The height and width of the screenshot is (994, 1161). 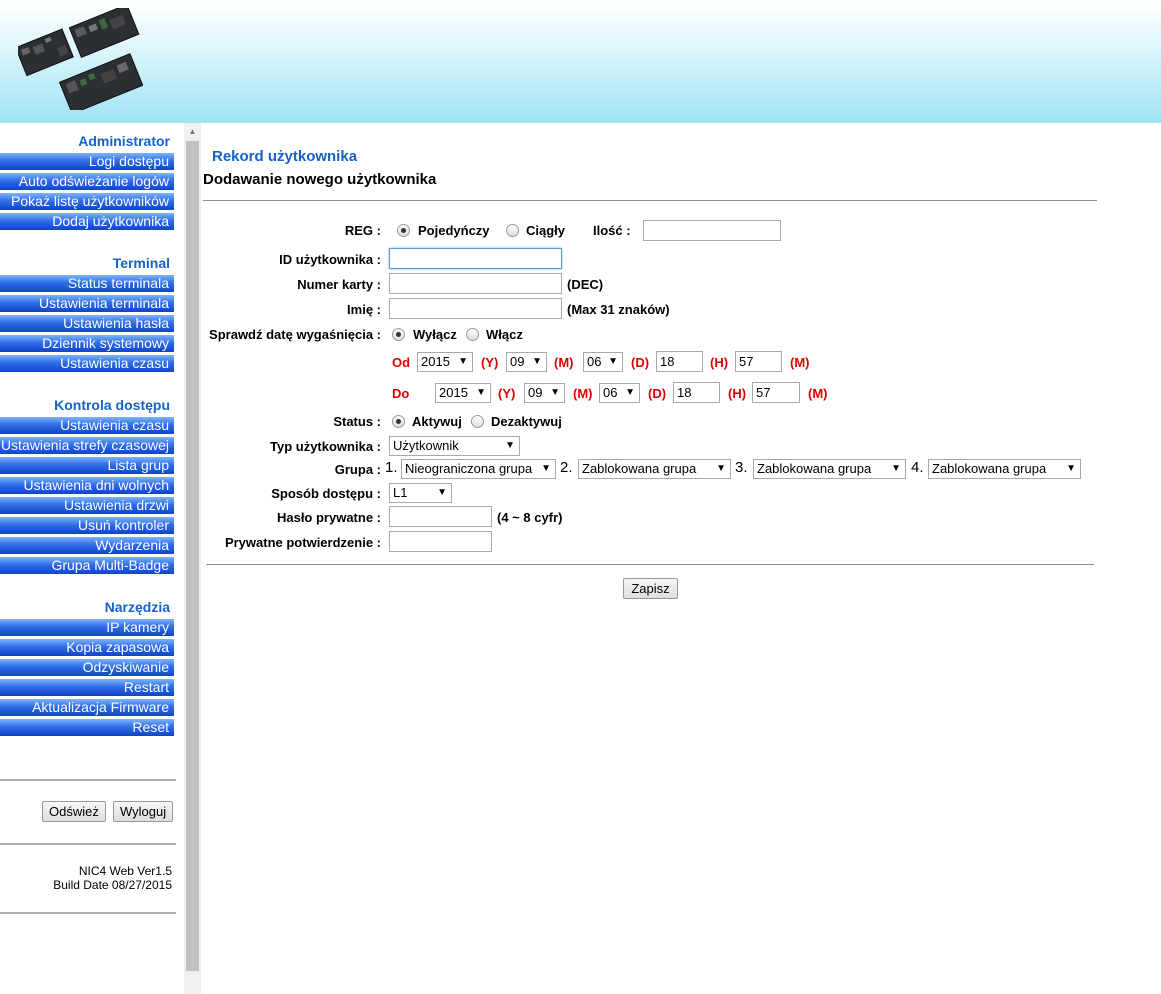 I want to click on sidebar-item-remove-controller: Usuń kontroler, so click(x=87, y=525).